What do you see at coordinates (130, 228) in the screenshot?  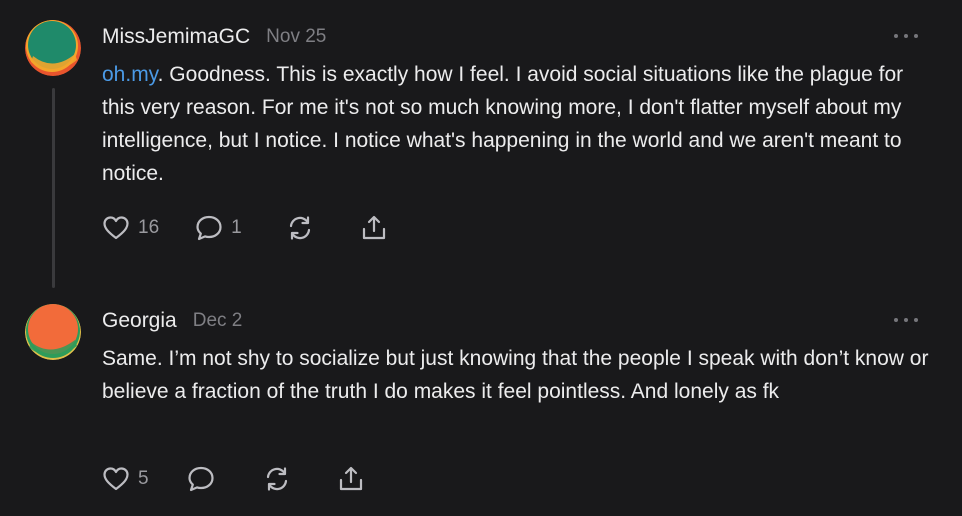 I see `like-button: 16` at bounding box center [130, 228].